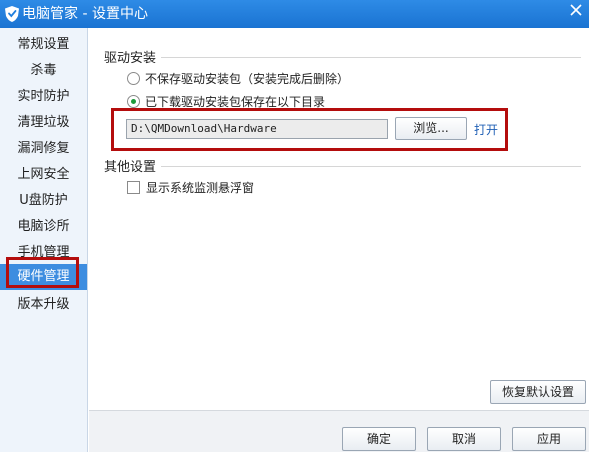  I want to click on window-title: 电脑管家 - 设置中心, so click(85, 14).